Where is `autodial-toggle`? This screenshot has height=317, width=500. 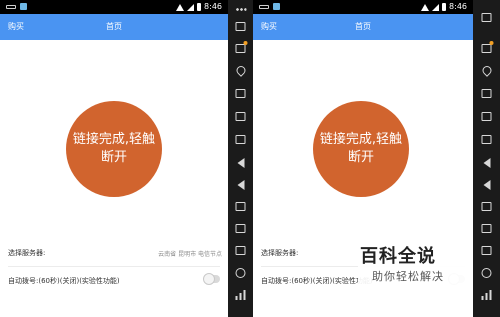 autodial-toggle is located at coordinates (211, 279).